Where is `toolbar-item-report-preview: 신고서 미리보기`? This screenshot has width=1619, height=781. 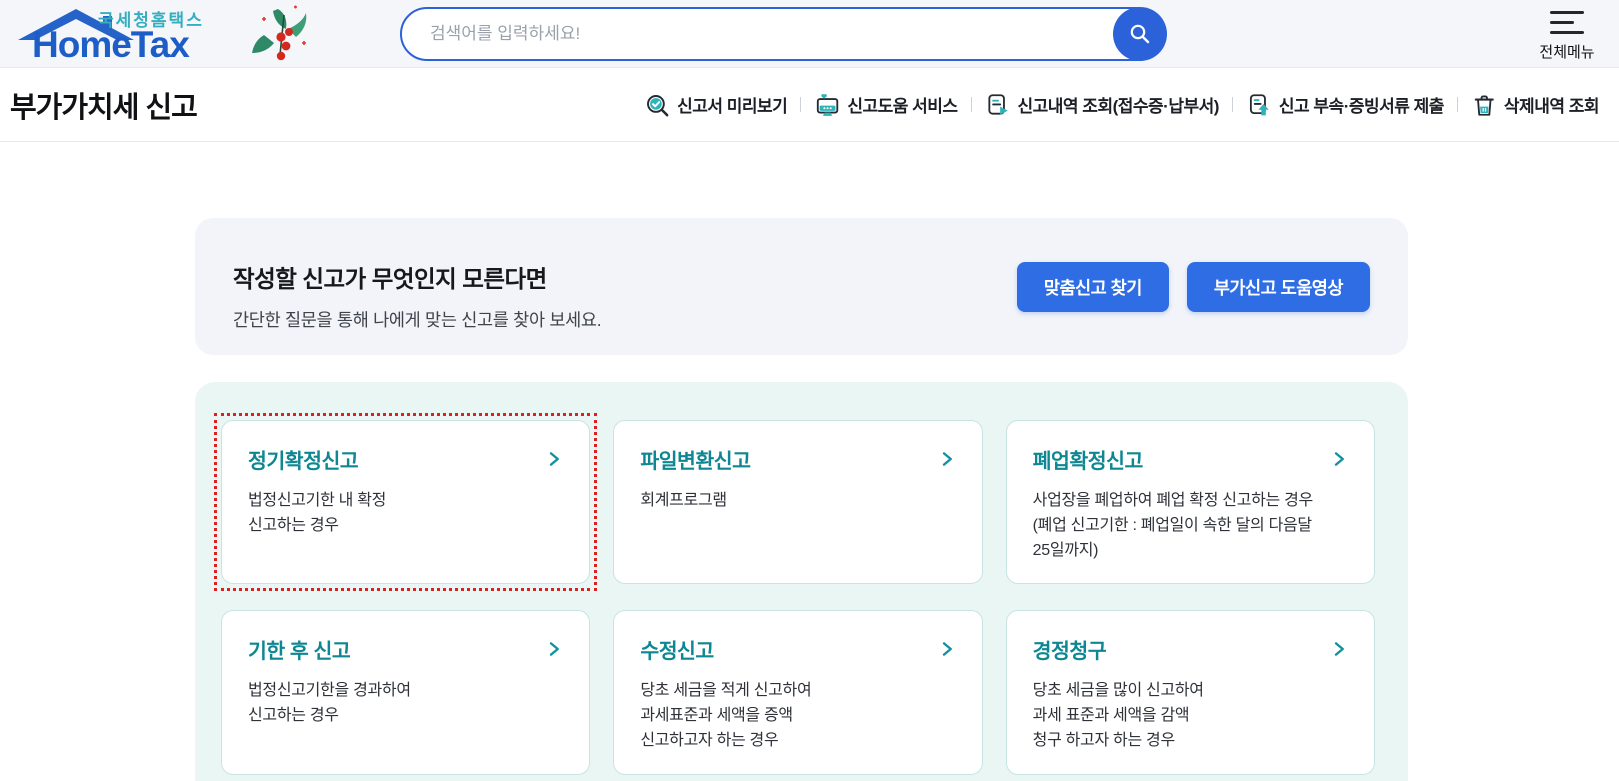 toolbar-item-report-preview: 신고서 미리보기 is located at coordinates (716, 105).